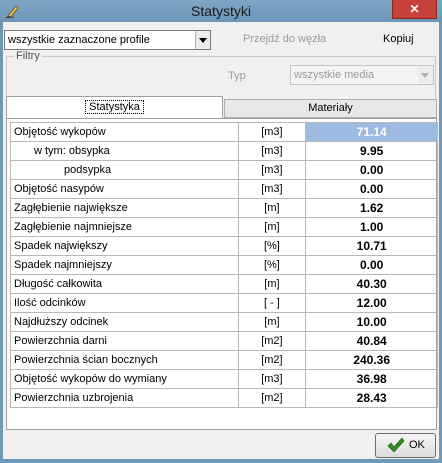 The image size is (442, 463). I want to click on table-row: Powierzchnia ścian bocznych [m2] 240.36, so click(224, 360).